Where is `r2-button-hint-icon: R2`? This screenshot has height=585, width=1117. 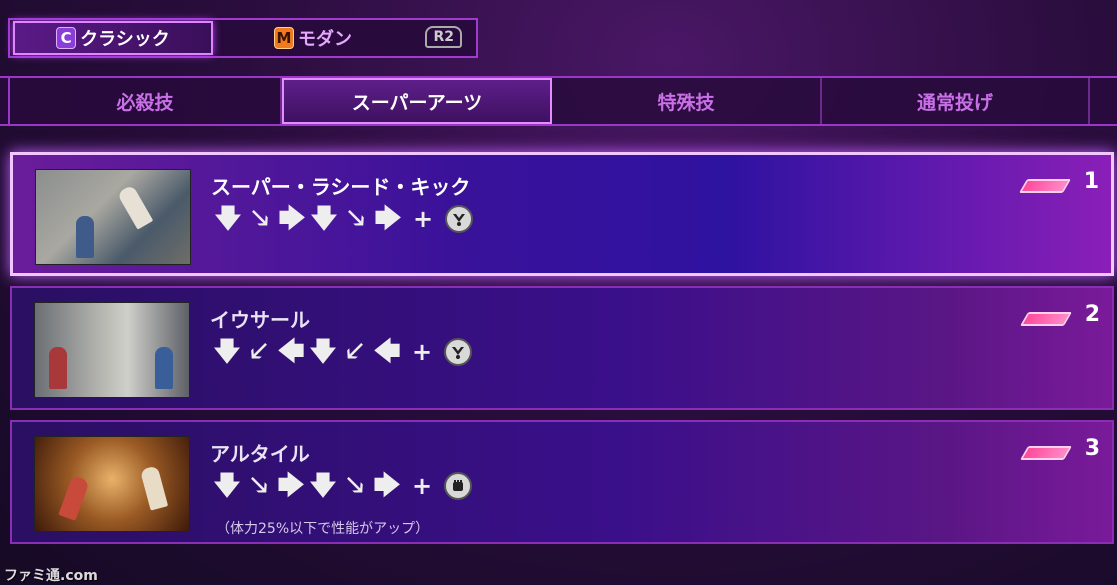 r2-button-hint-icon: R2 is located at coordinates (443, 37).